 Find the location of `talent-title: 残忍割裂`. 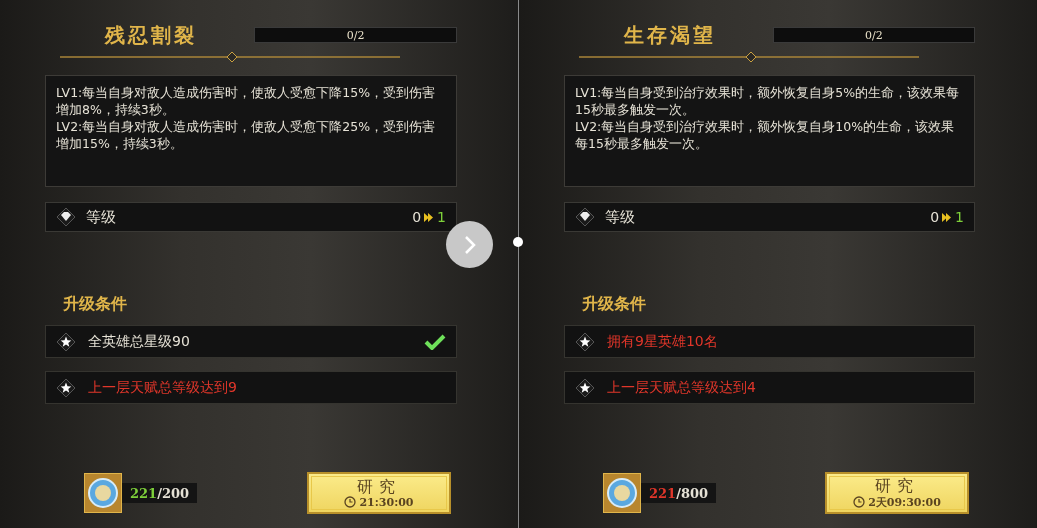

talent-title: 残忍割裂 is located at coordinates (151, 35).